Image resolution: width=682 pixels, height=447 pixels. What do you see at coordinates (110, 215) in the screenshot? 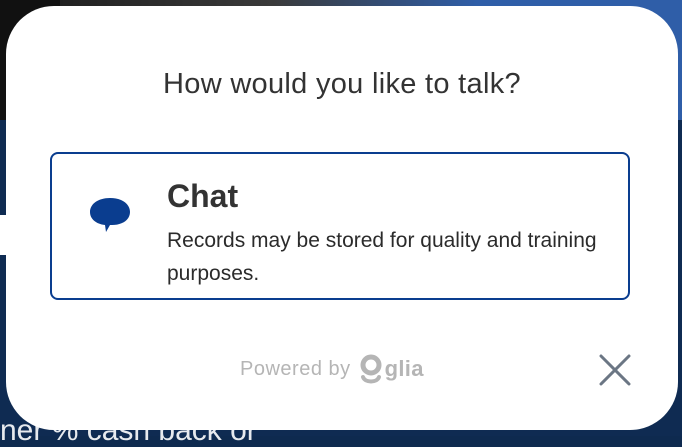
I see `chat-bubble-icon` at bounding box center [110, 215].